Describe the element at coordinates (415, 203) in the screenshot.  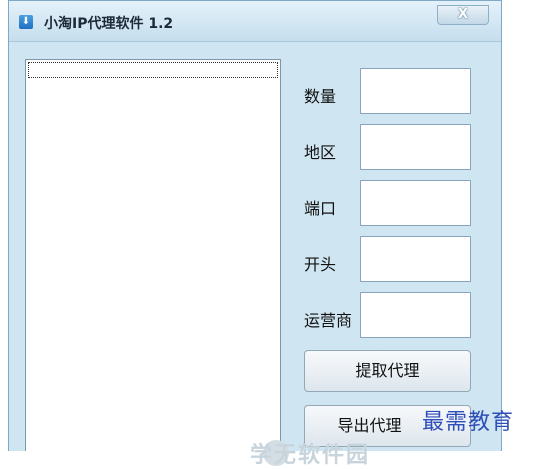
I see `port-field` at that location.